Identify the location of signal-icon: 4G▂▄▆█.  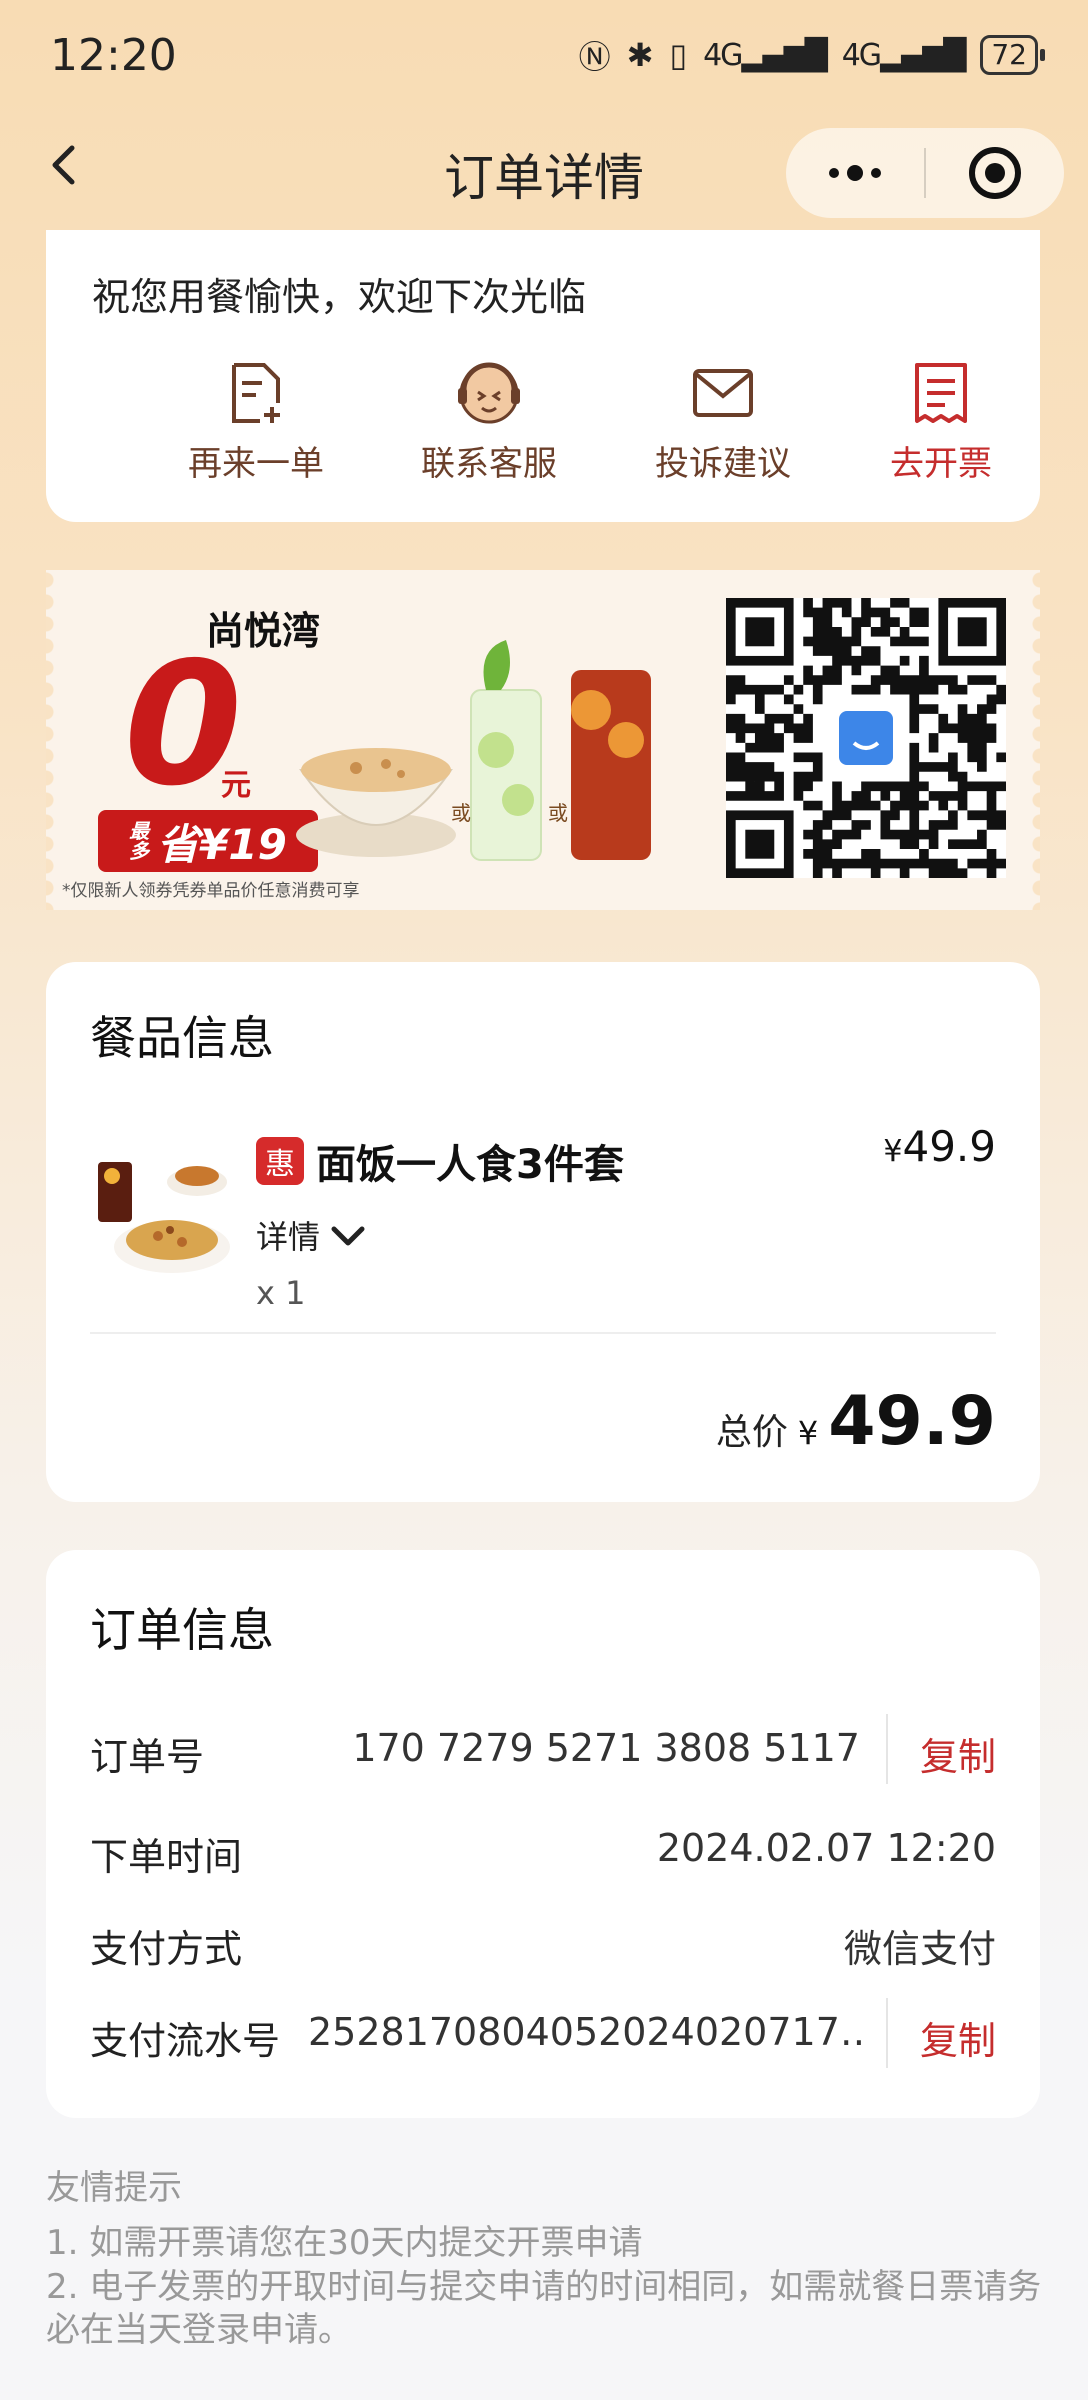
(765, 55).